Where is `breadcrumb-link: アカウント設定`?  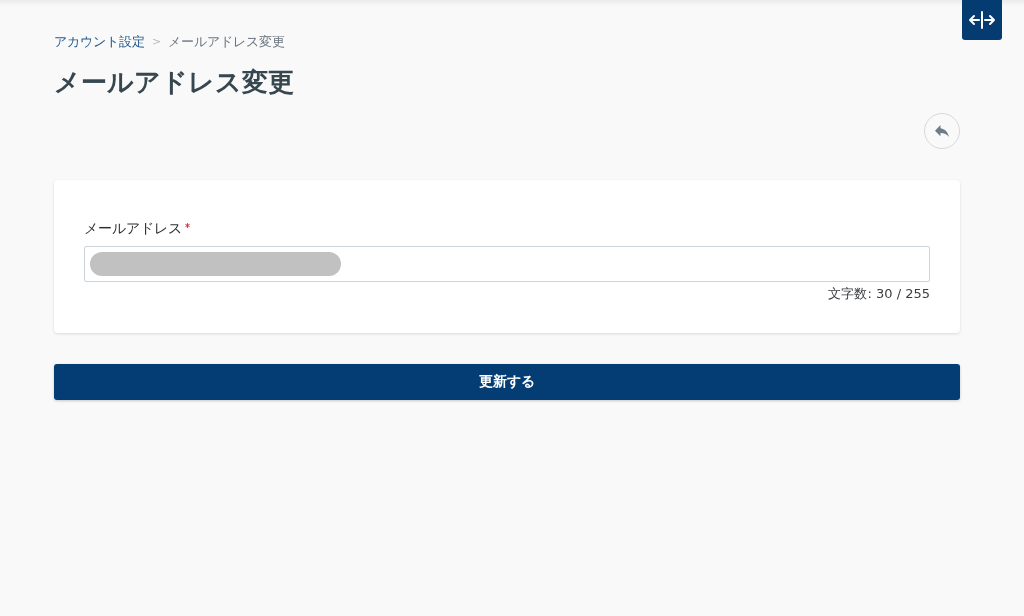 breadcrumb-link: アカウント設定 is located at coordinates (99, 42).